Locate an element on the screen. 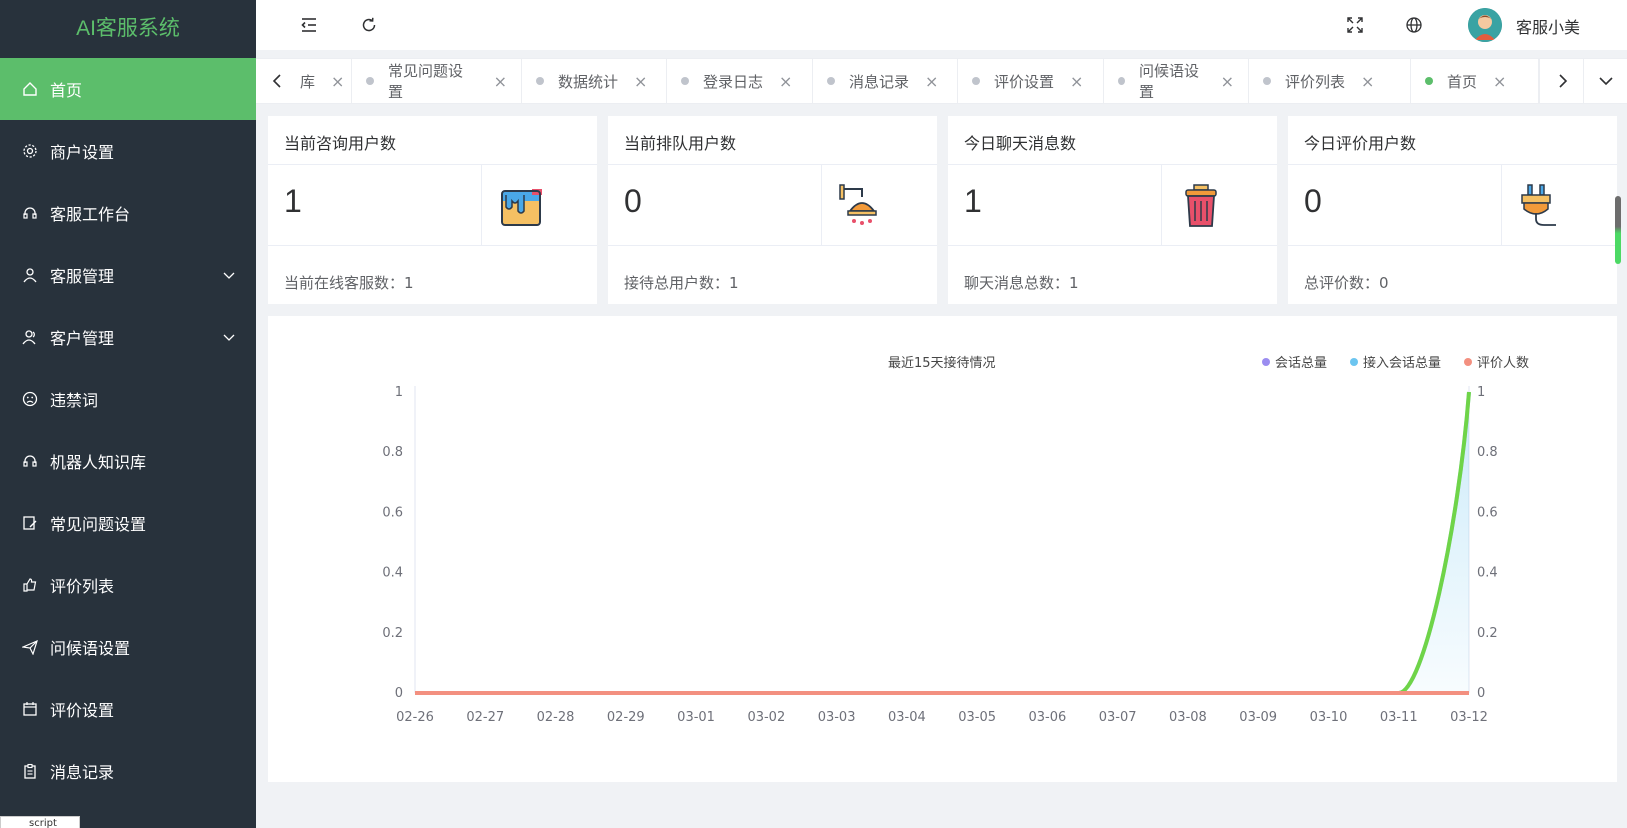 The image size is (1627, 828). y-tick-label-right: 0.2 is located at coordinates (1487, 633).